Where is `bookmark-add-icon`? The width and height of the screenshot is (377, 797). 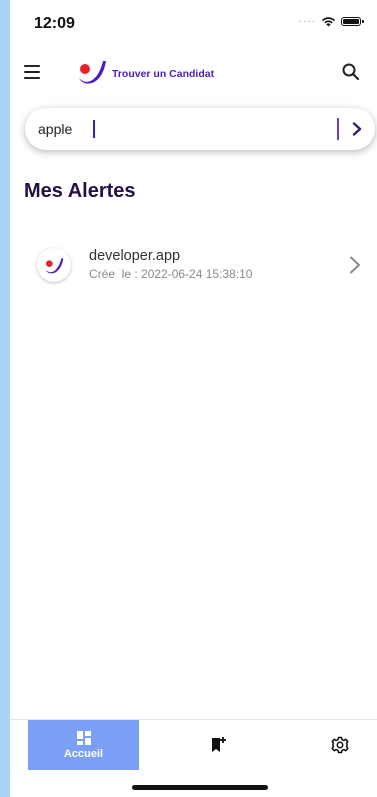
bookmark-add-icon is located at coordinates (219, 744).